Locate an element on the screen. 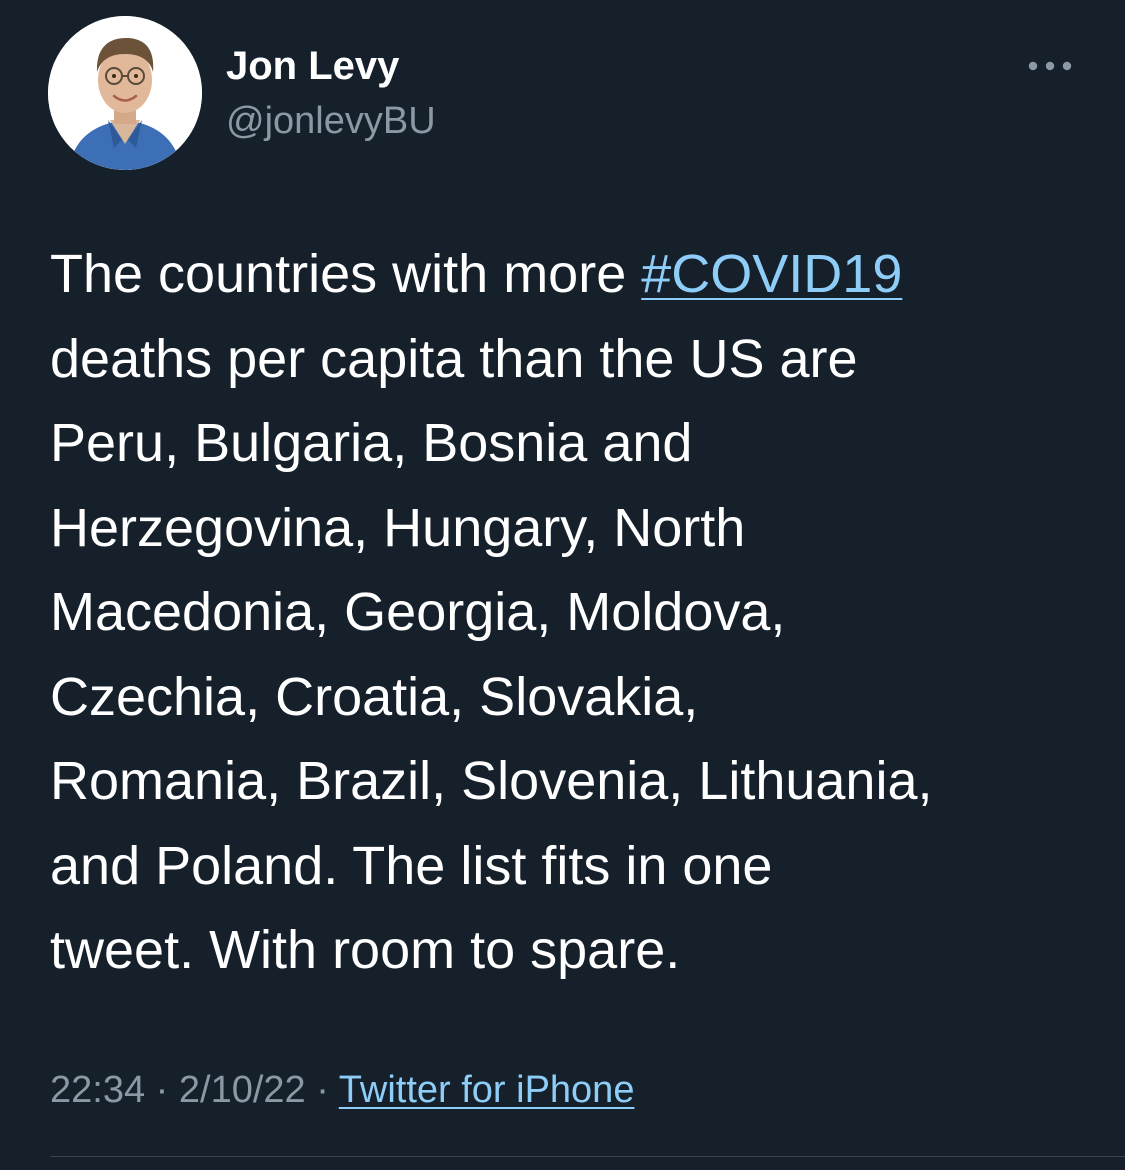  tweet-text-line: Romania, Brazil, Slovenia, Lithuania, is located at coordinates (491, 781).